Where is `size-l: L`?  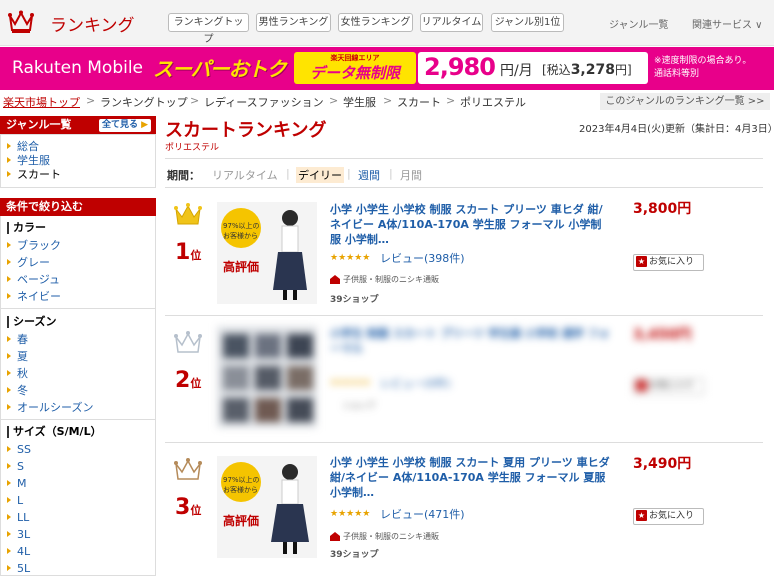
size-l: L is located at coordinates (15, 501).